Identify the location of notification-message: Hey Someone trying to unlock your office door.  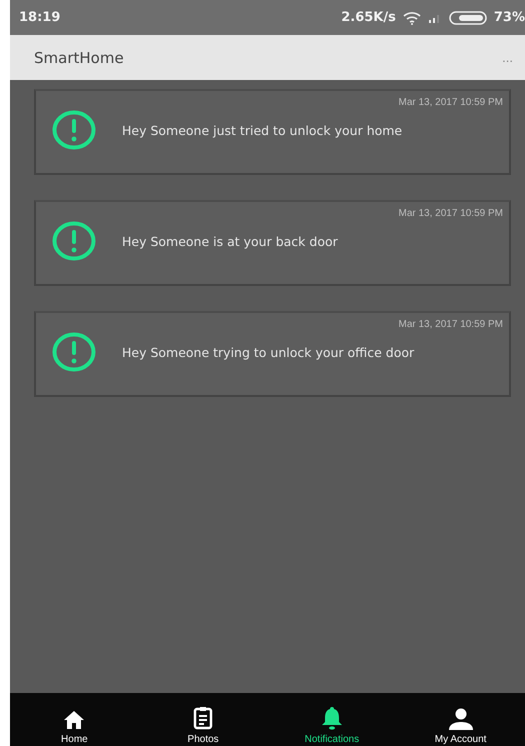
(268, 352).